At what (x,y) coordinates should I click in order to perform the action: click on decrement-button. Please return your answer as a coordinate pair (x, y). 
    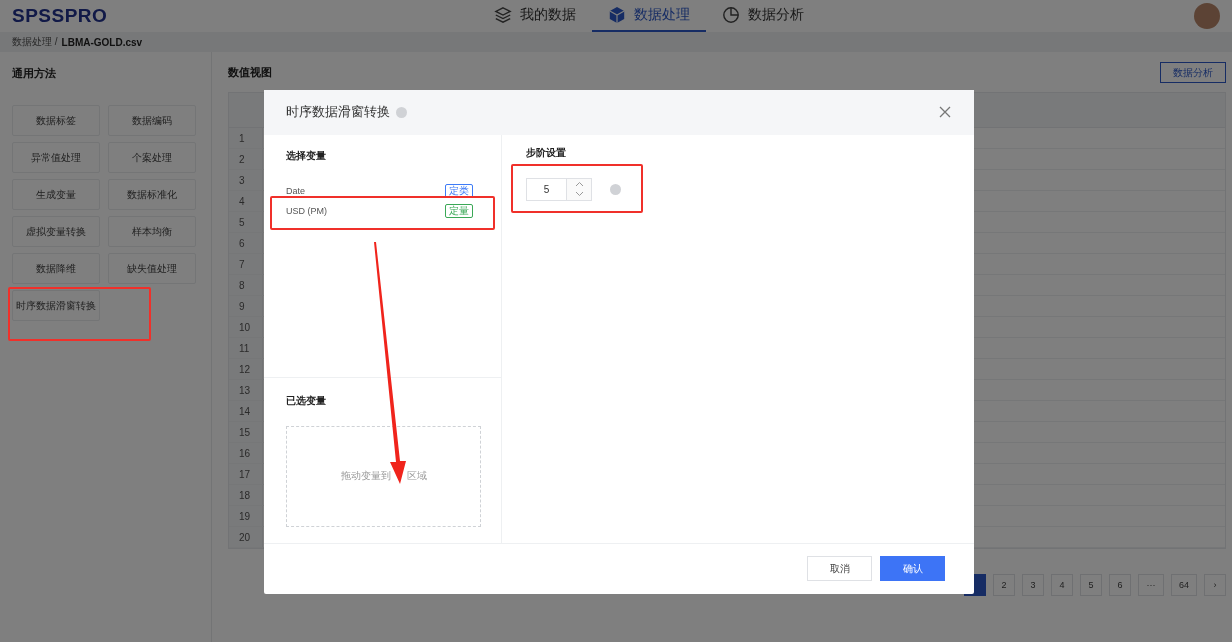
    Looking at the image, I should click on (579, 194).